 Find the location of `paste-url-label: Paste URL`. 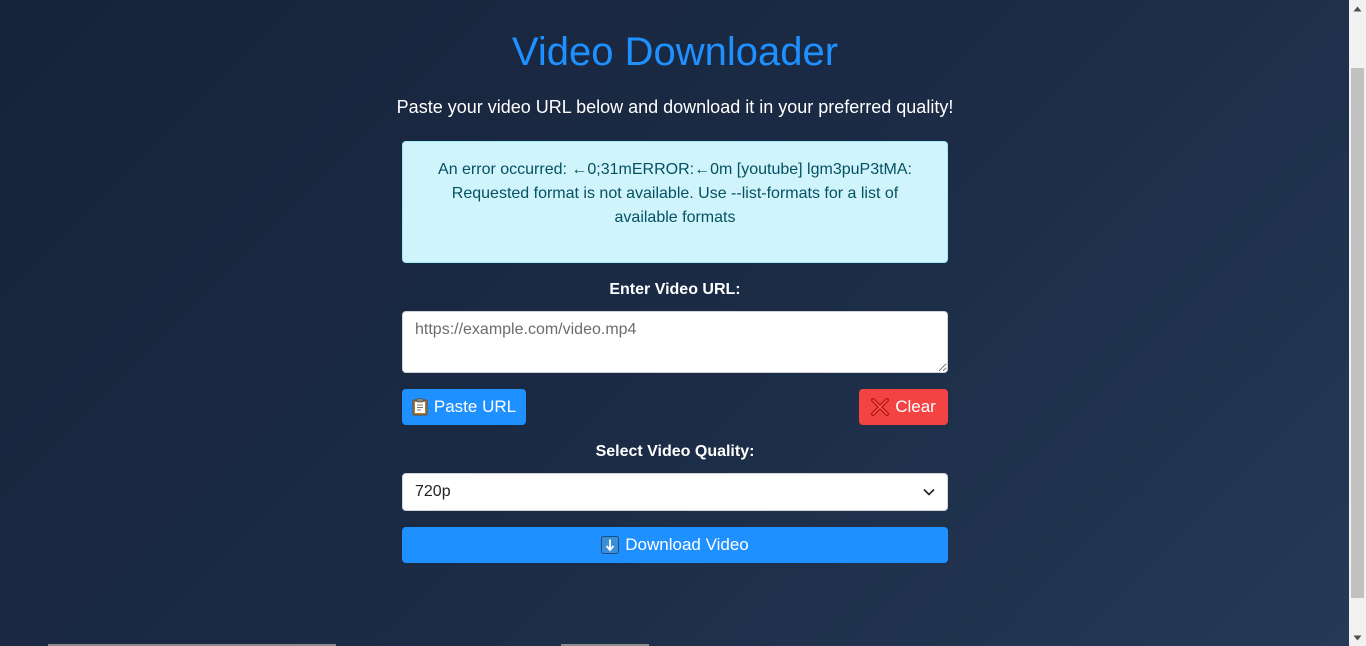

paste-url-label: Paste URL is located at coordinates (475, 406).